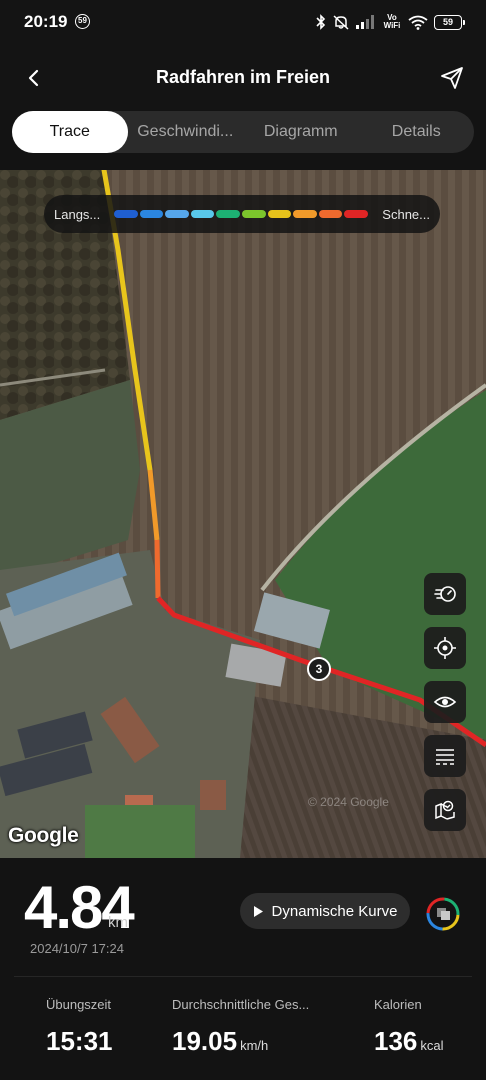  I want to click on activity-ring-icon, so click(443, 914).